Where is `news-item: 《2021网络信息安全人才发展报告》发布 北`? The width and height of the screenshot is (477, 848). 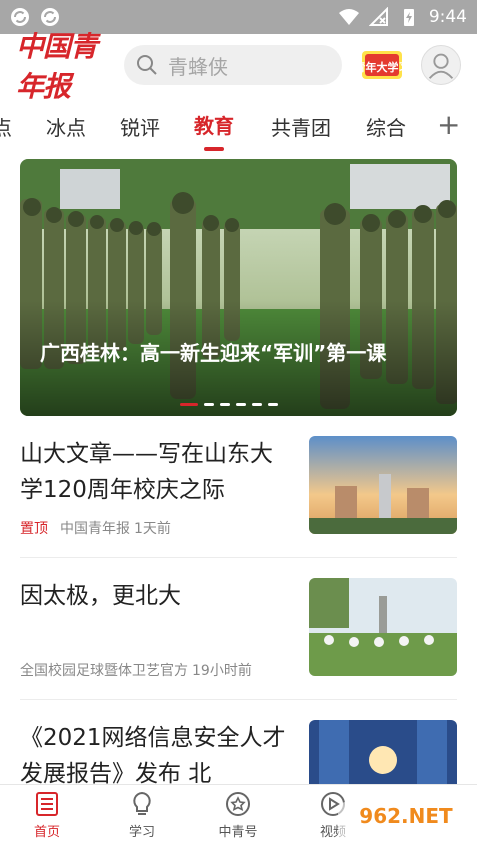 news-item: 《2021网络信息安全人才发展报告》发布 北 is located at coordinates (238, 752).